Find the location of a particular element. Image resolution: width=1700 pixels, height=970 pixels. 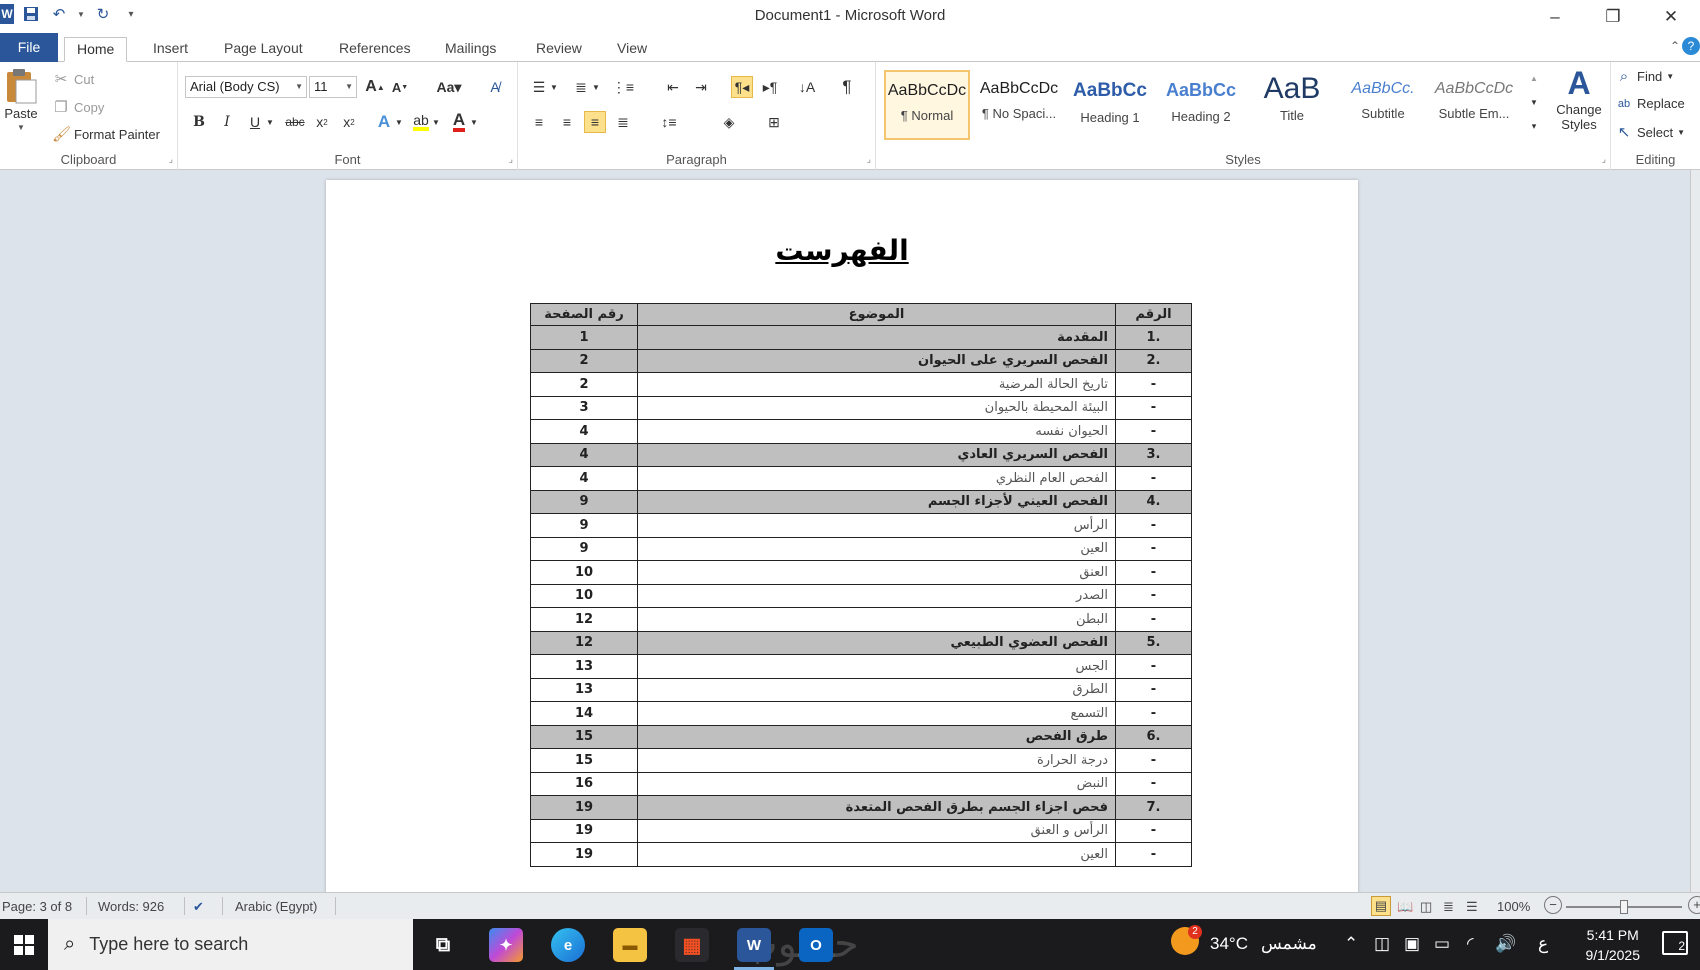

battery-icon: ▭ is located at coordinates (1442, 944).